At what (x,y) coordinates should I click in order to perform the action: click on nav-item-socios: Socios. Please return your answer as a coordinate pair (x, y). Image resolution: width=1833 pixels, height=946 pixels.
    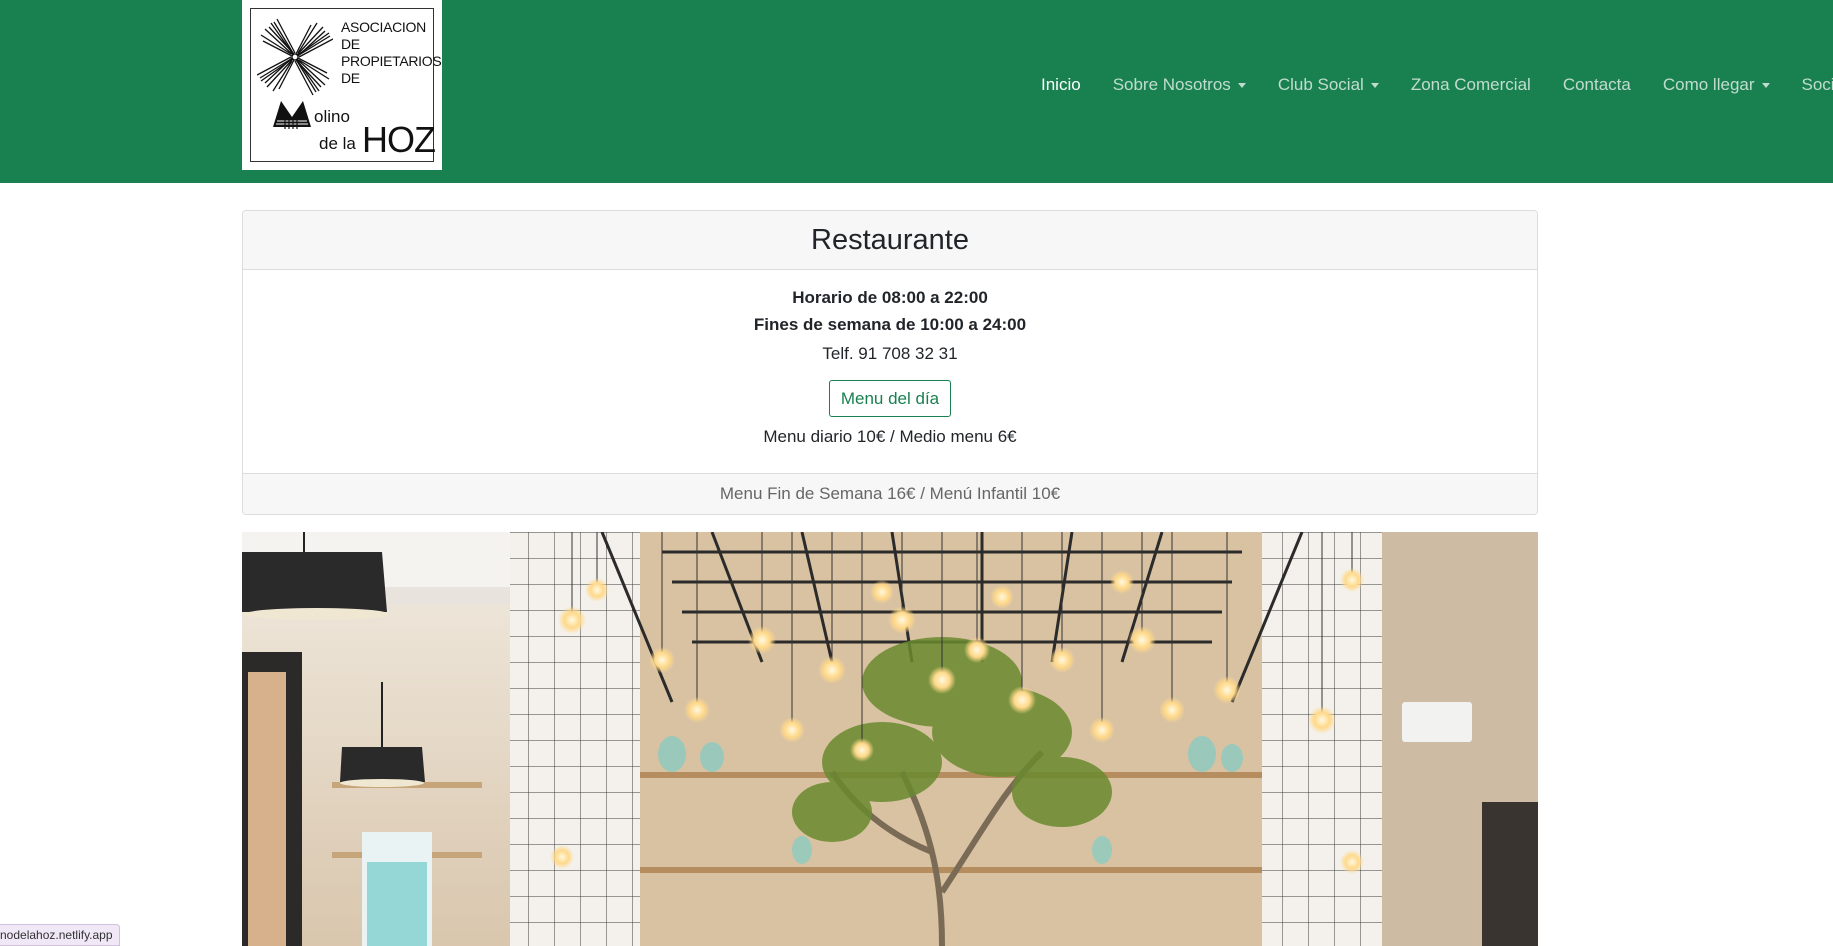
    Looking at the image, I should click on (1817, 85).